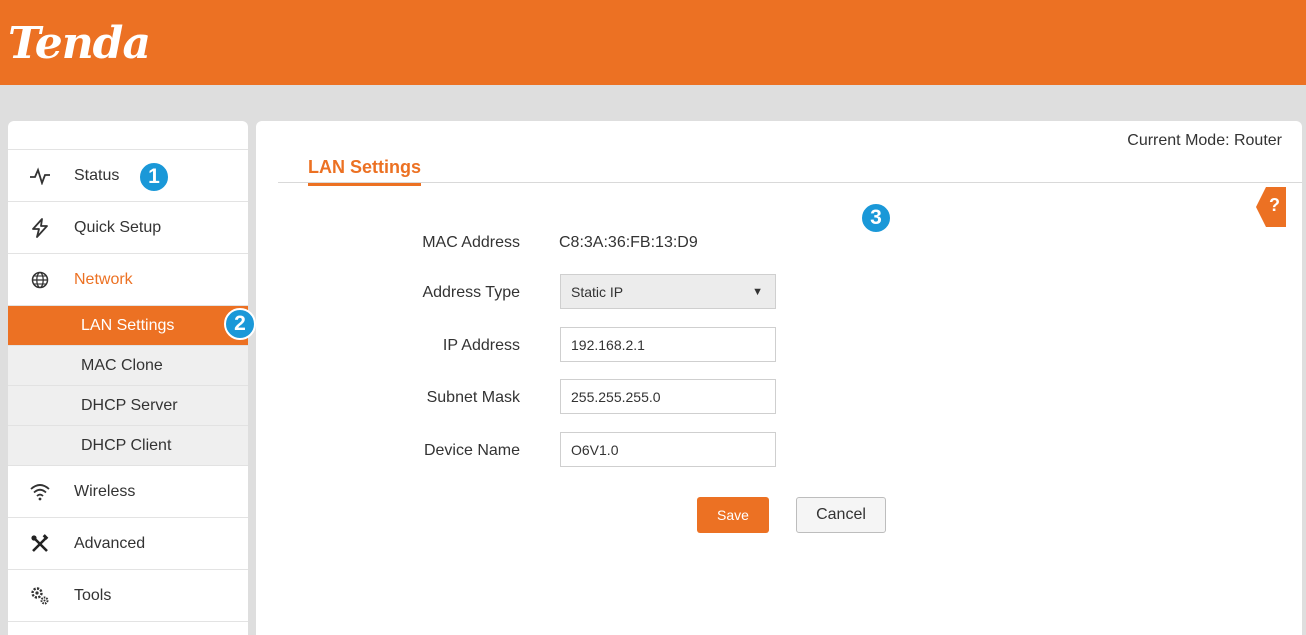 This screenshot has height=635, width=1306. I want to click on subnet-mask-input: 255.255.255.0, so click(668, 396).